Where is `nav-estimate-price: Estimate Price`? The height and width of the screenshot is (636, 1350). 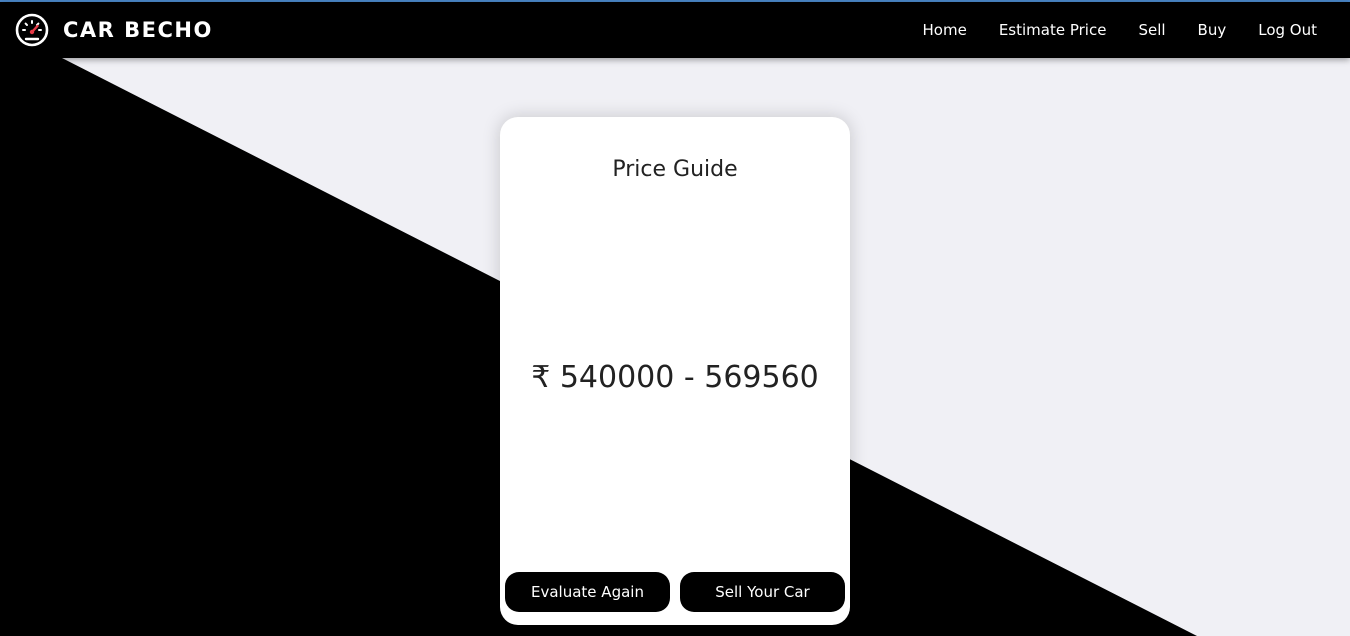 nav-estimate-price: Estimate Price is located at coordinates (1053, 30).